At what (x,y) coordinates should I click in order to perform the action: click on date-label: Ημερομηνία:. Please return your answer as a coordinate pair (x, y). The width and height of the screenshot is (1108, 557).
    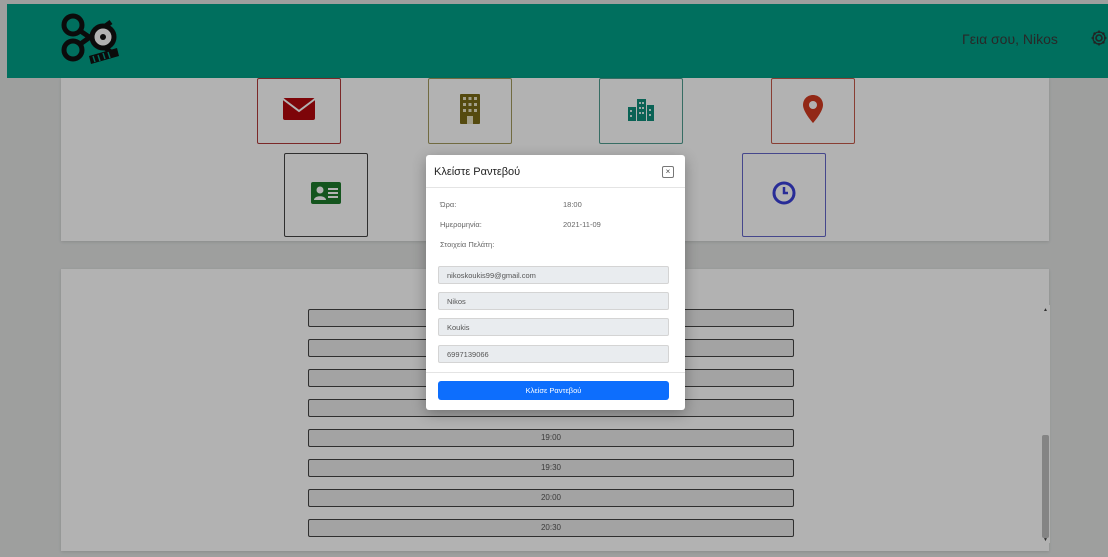
    Looking at the image, I should click on (461, 224).